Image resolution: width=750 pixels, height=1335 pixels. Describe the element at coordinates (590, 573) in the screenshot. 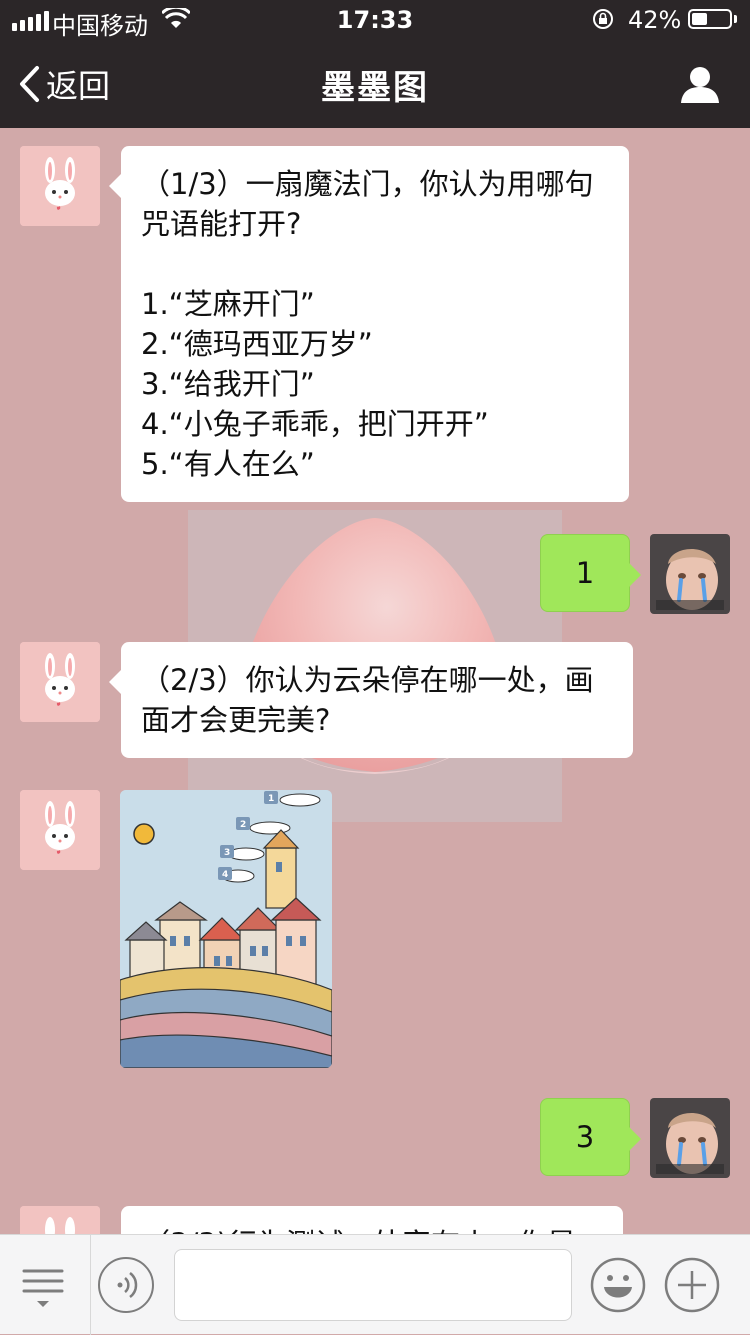

I see `user-message: 1` at that location.